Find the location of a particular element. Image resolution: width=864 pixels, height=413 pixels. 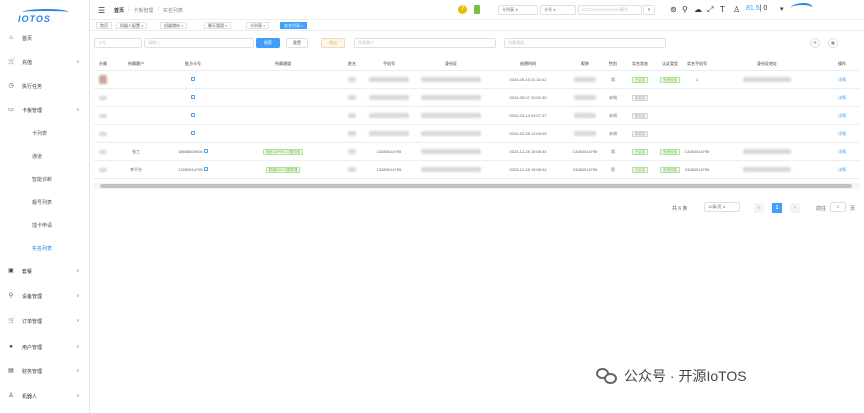

real-phone-cell: 13280014795 is located at coordinates (697, 169).